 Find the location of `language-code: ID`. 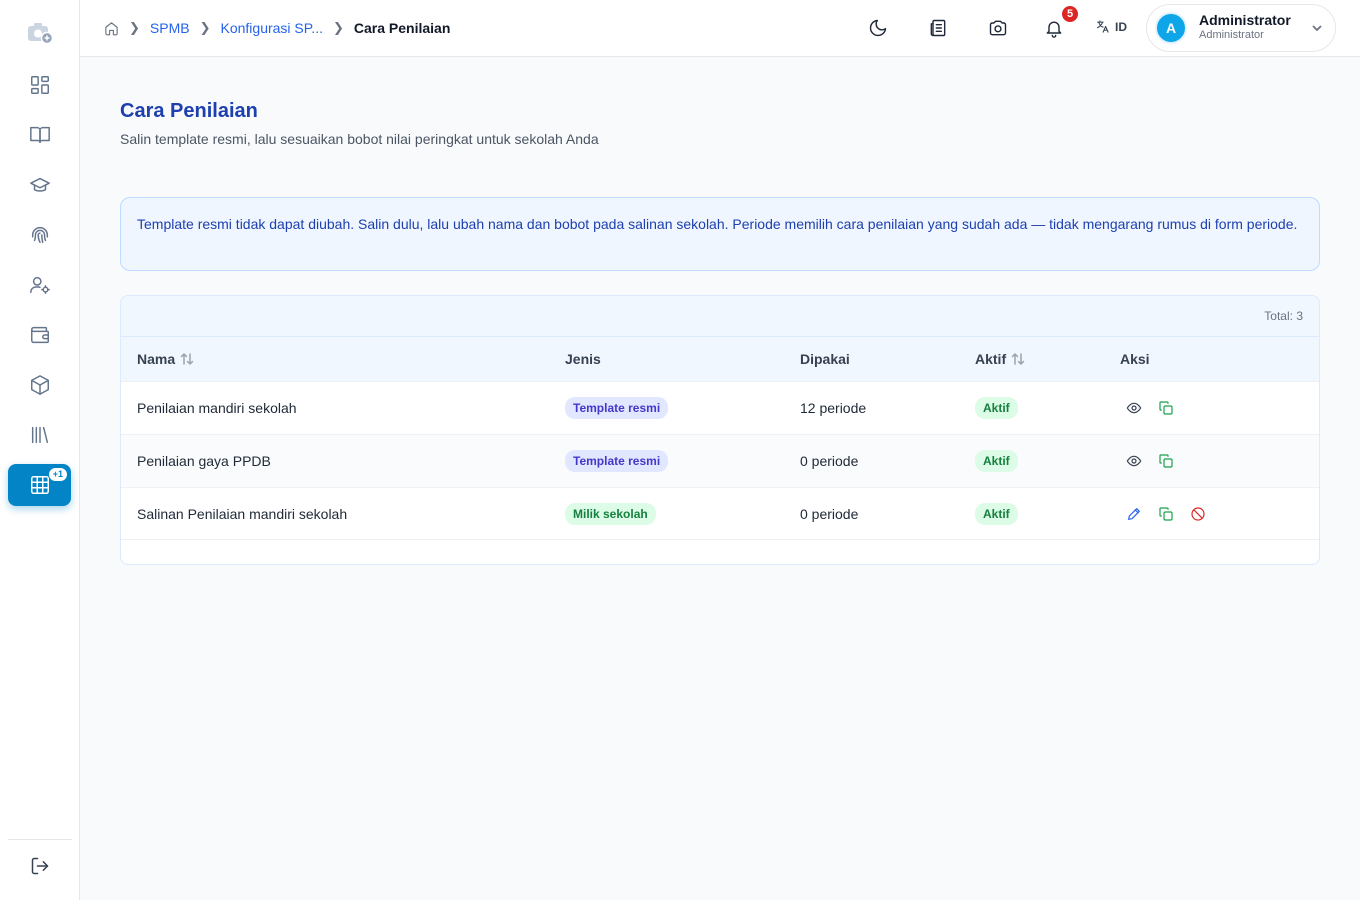

language-code: ID is located at coordinates (1121, 26).